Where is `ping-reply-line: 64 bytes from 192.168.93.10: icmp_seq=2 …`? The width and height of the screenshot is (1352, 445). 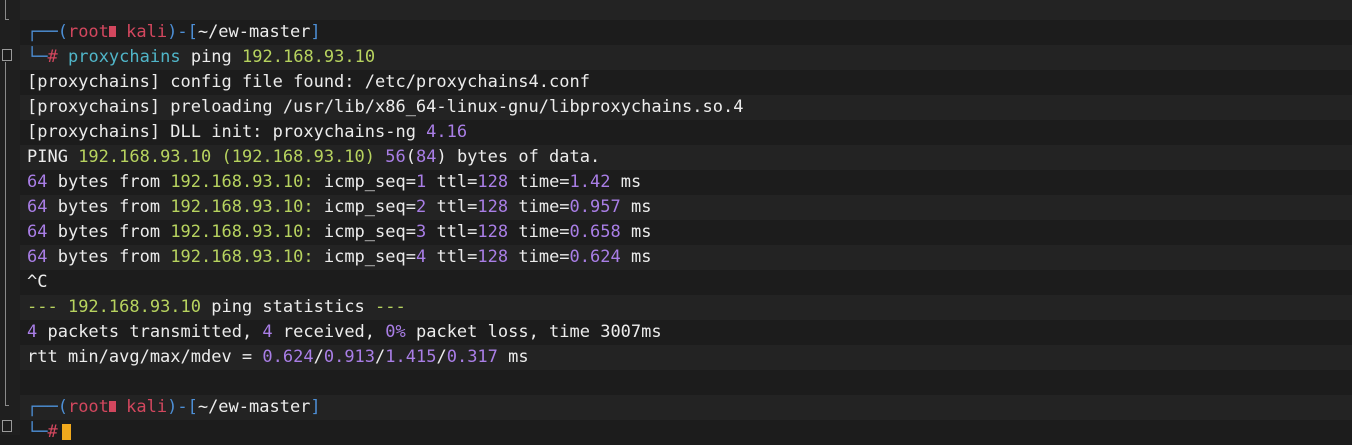
ping-reply-line: 64 bytes from 192.168.93.10: icmp_seq=2 … is located at coordinates (686, 207).